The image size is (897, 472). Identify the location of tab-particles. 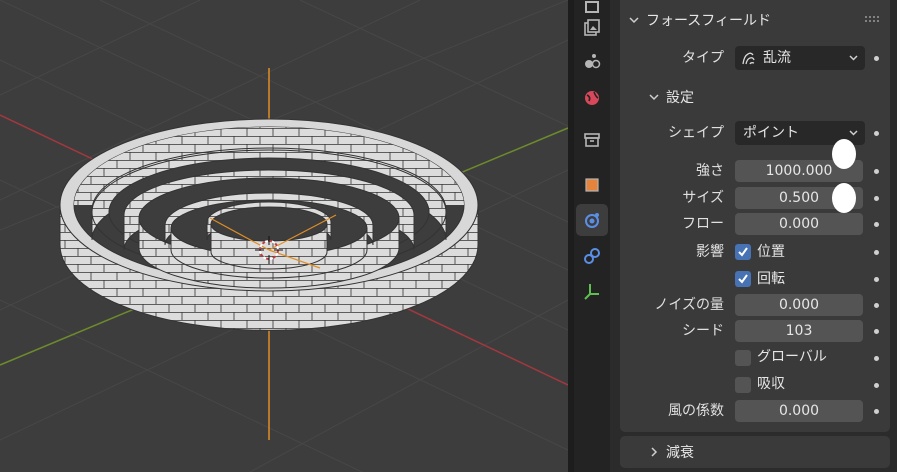
(592, 61).